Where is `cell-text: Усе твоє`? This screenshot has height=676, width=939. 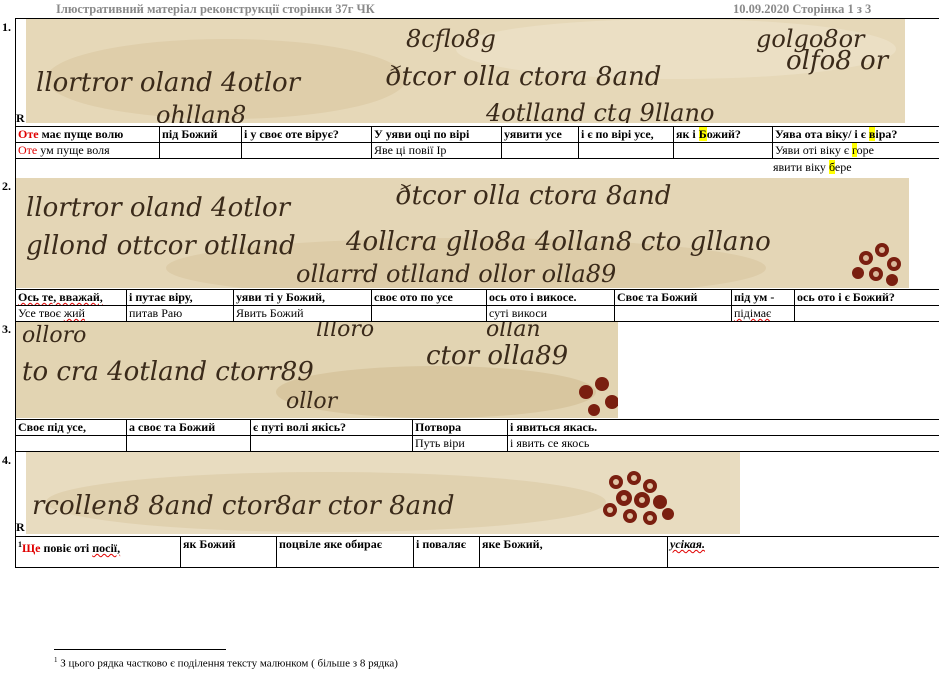
cell-text: Усе твоє is located at coordinates (41, 313).